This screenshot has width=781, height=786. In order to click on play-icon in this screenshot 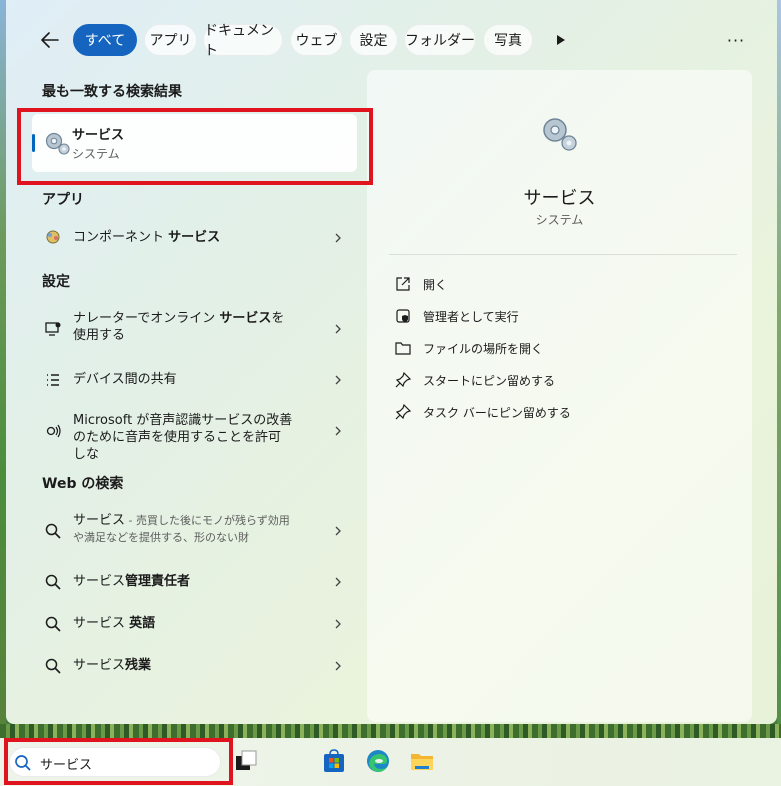, I will do `click(561, 40)`.